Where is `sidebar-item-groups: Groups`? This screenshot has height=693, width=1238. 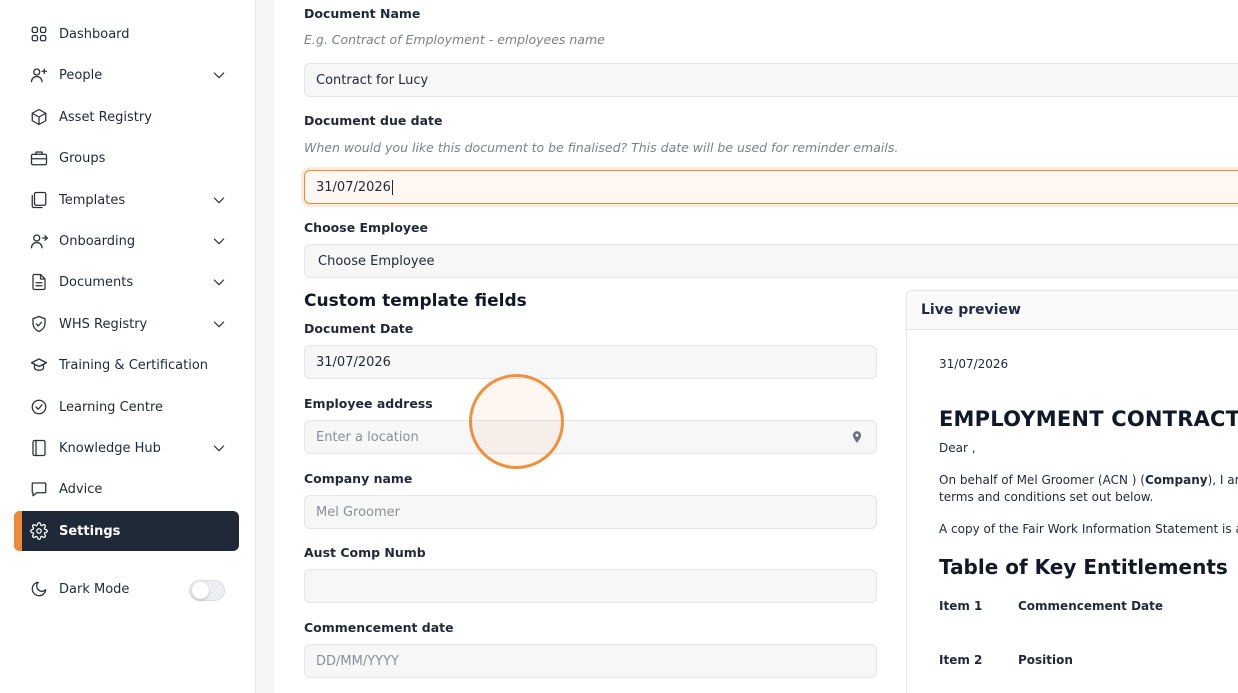 sidebar-item-groups: Groups is located at coordinates (126, 158).